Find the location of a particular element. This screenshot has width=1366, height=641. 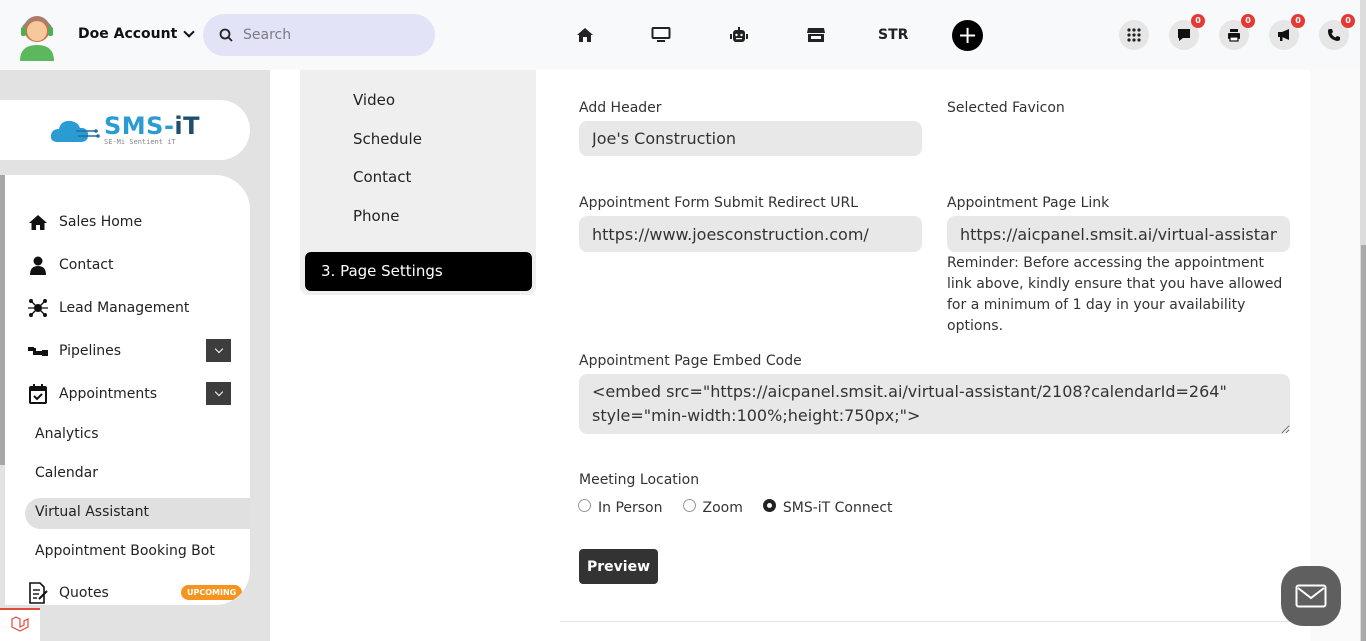

printer-button: 0 is located at coordinates (1237, 32).